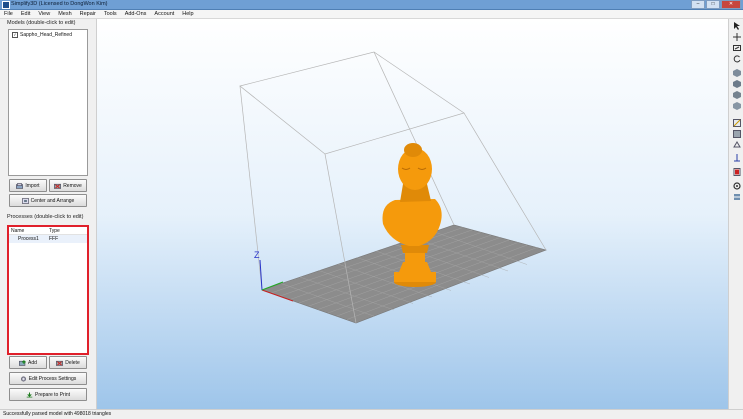 The image size is (743, 419). I want to click on column-name: Name, so click(18, 231).